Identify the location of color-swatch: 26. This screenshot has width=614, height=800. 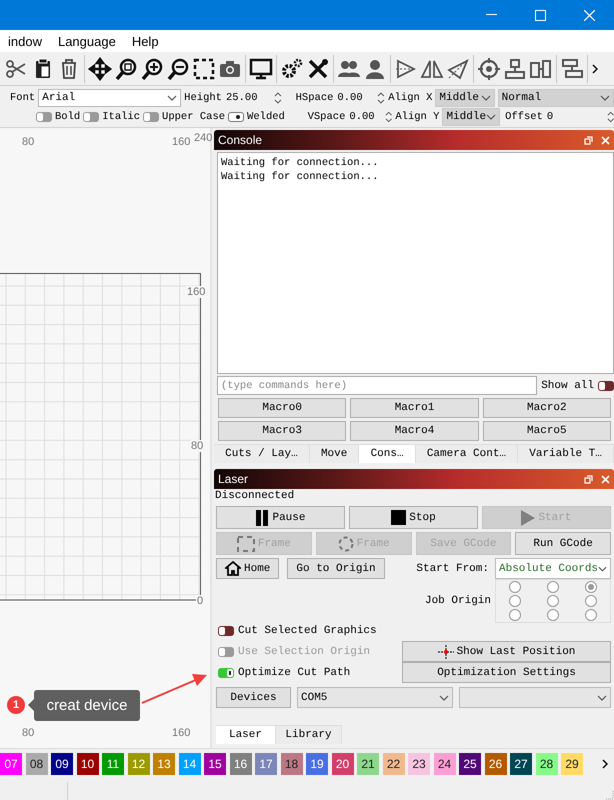
(495, 763).